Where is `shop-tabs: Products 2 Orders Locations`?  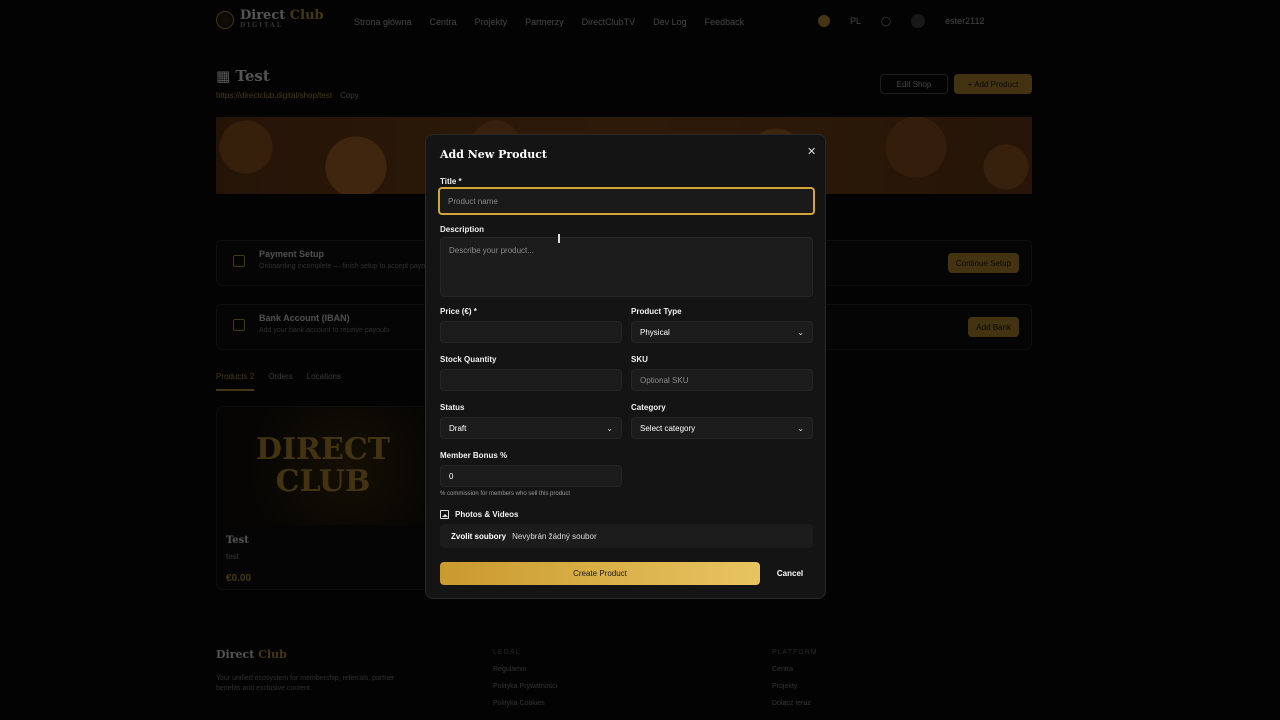
shop-tabs: Products 2 Orders Locations is located at coordinates (278, 381).